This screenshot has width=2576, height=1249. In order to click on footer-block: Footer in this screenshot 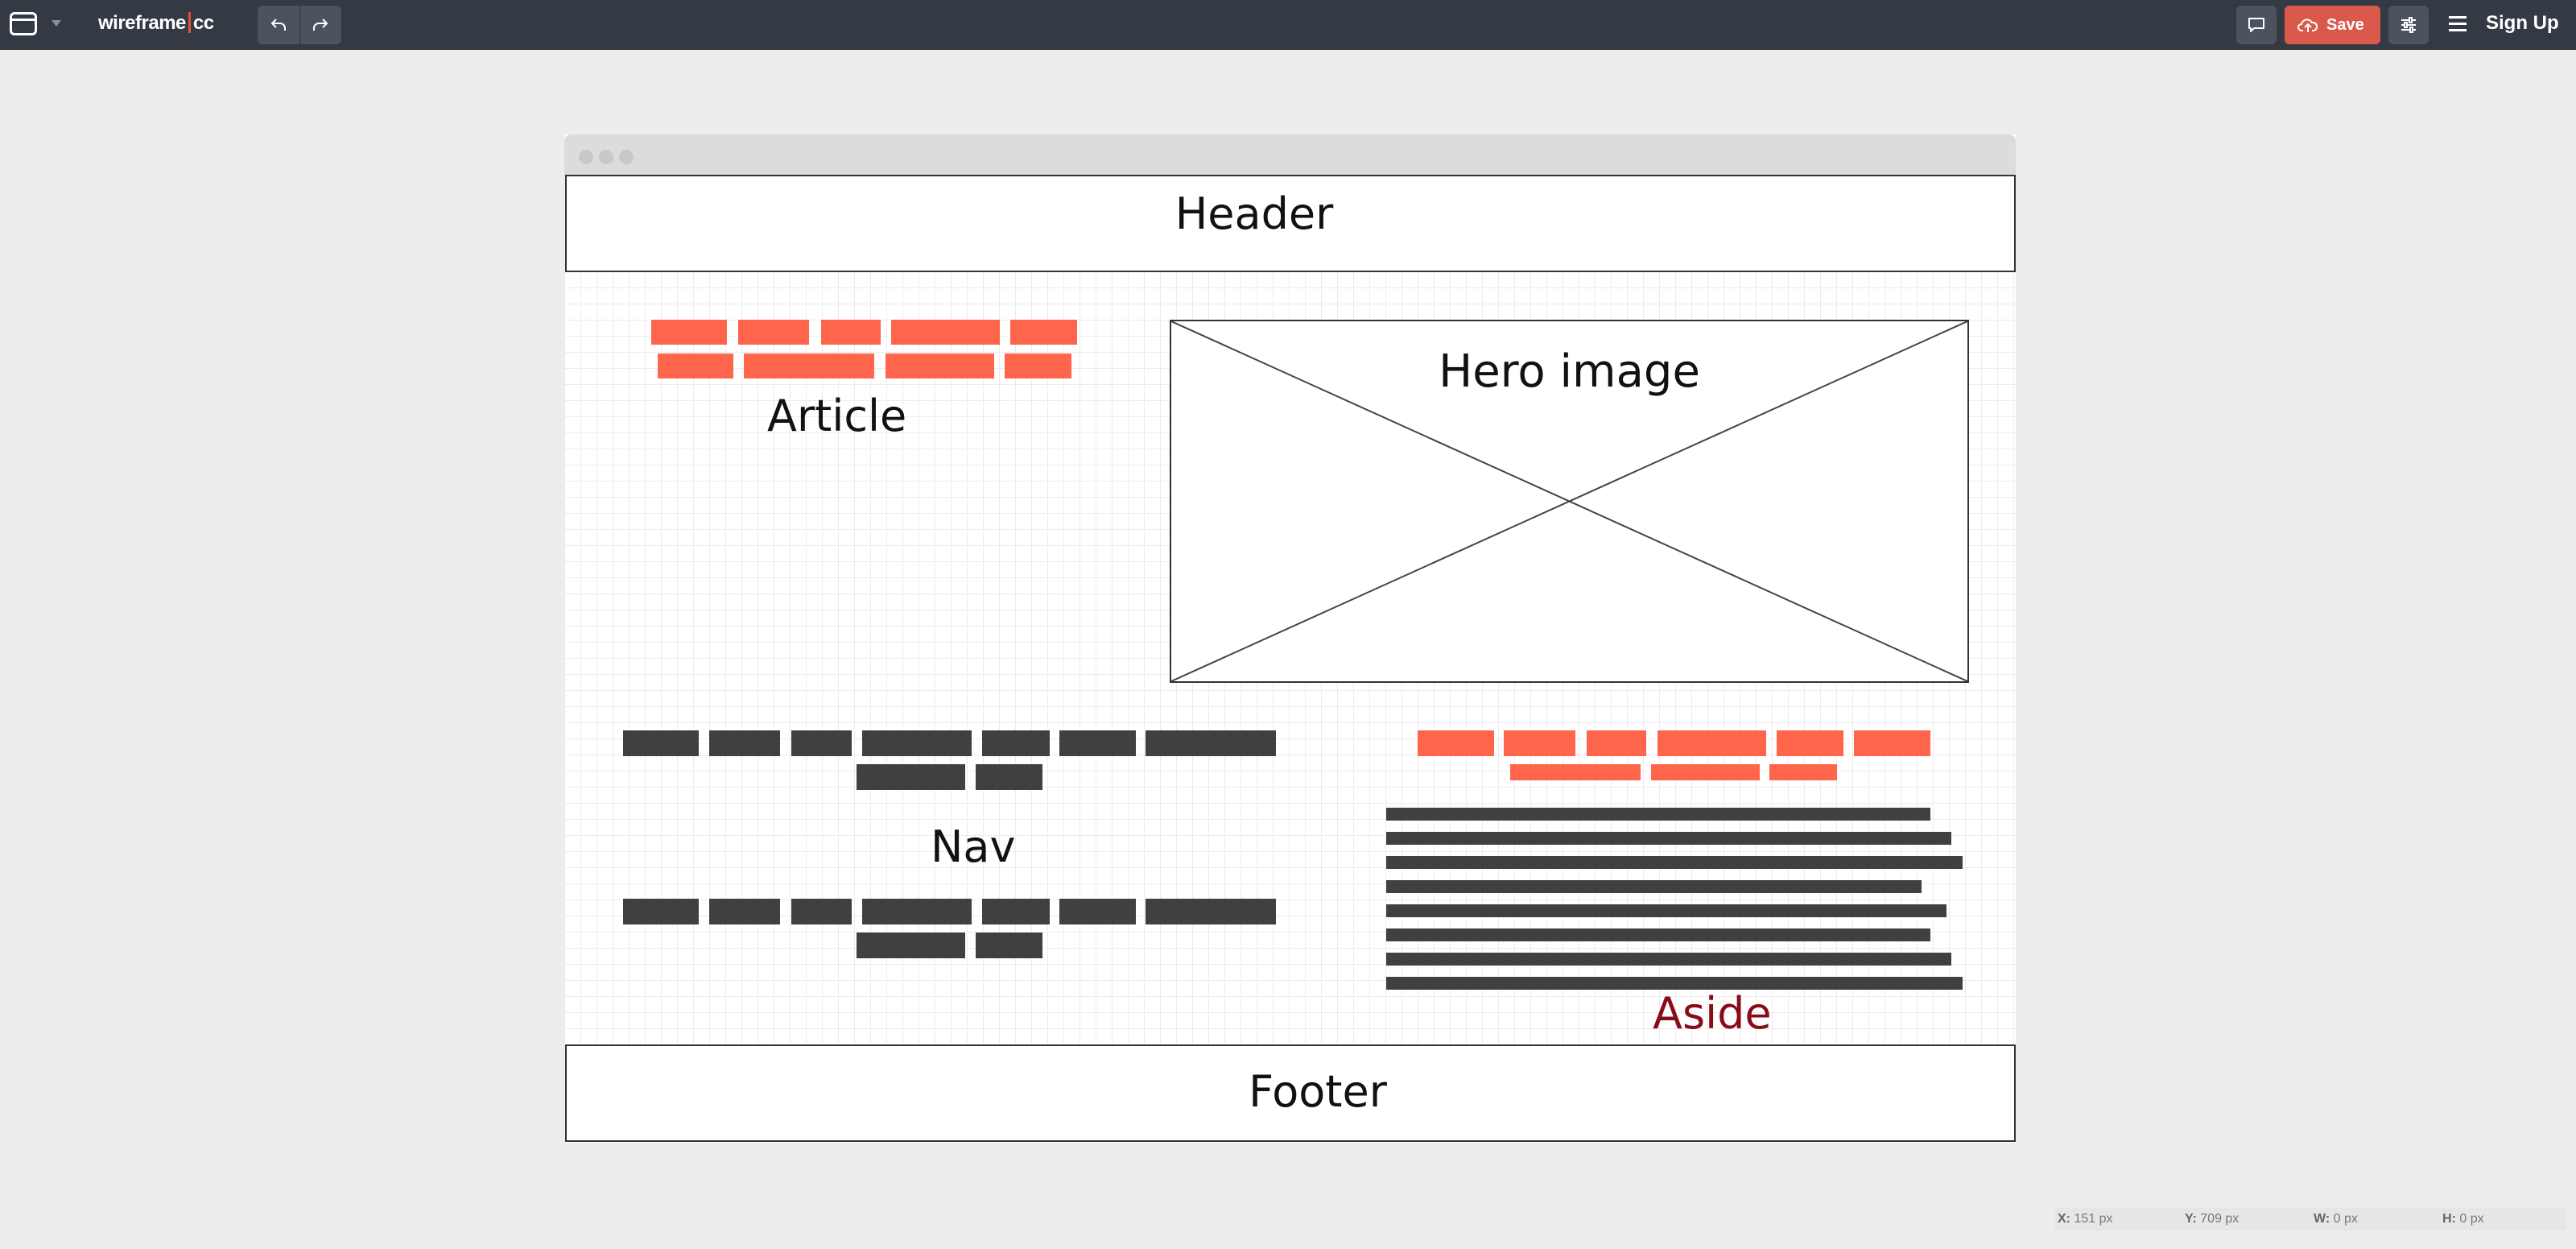, I will do `click(1290, 1093)`.